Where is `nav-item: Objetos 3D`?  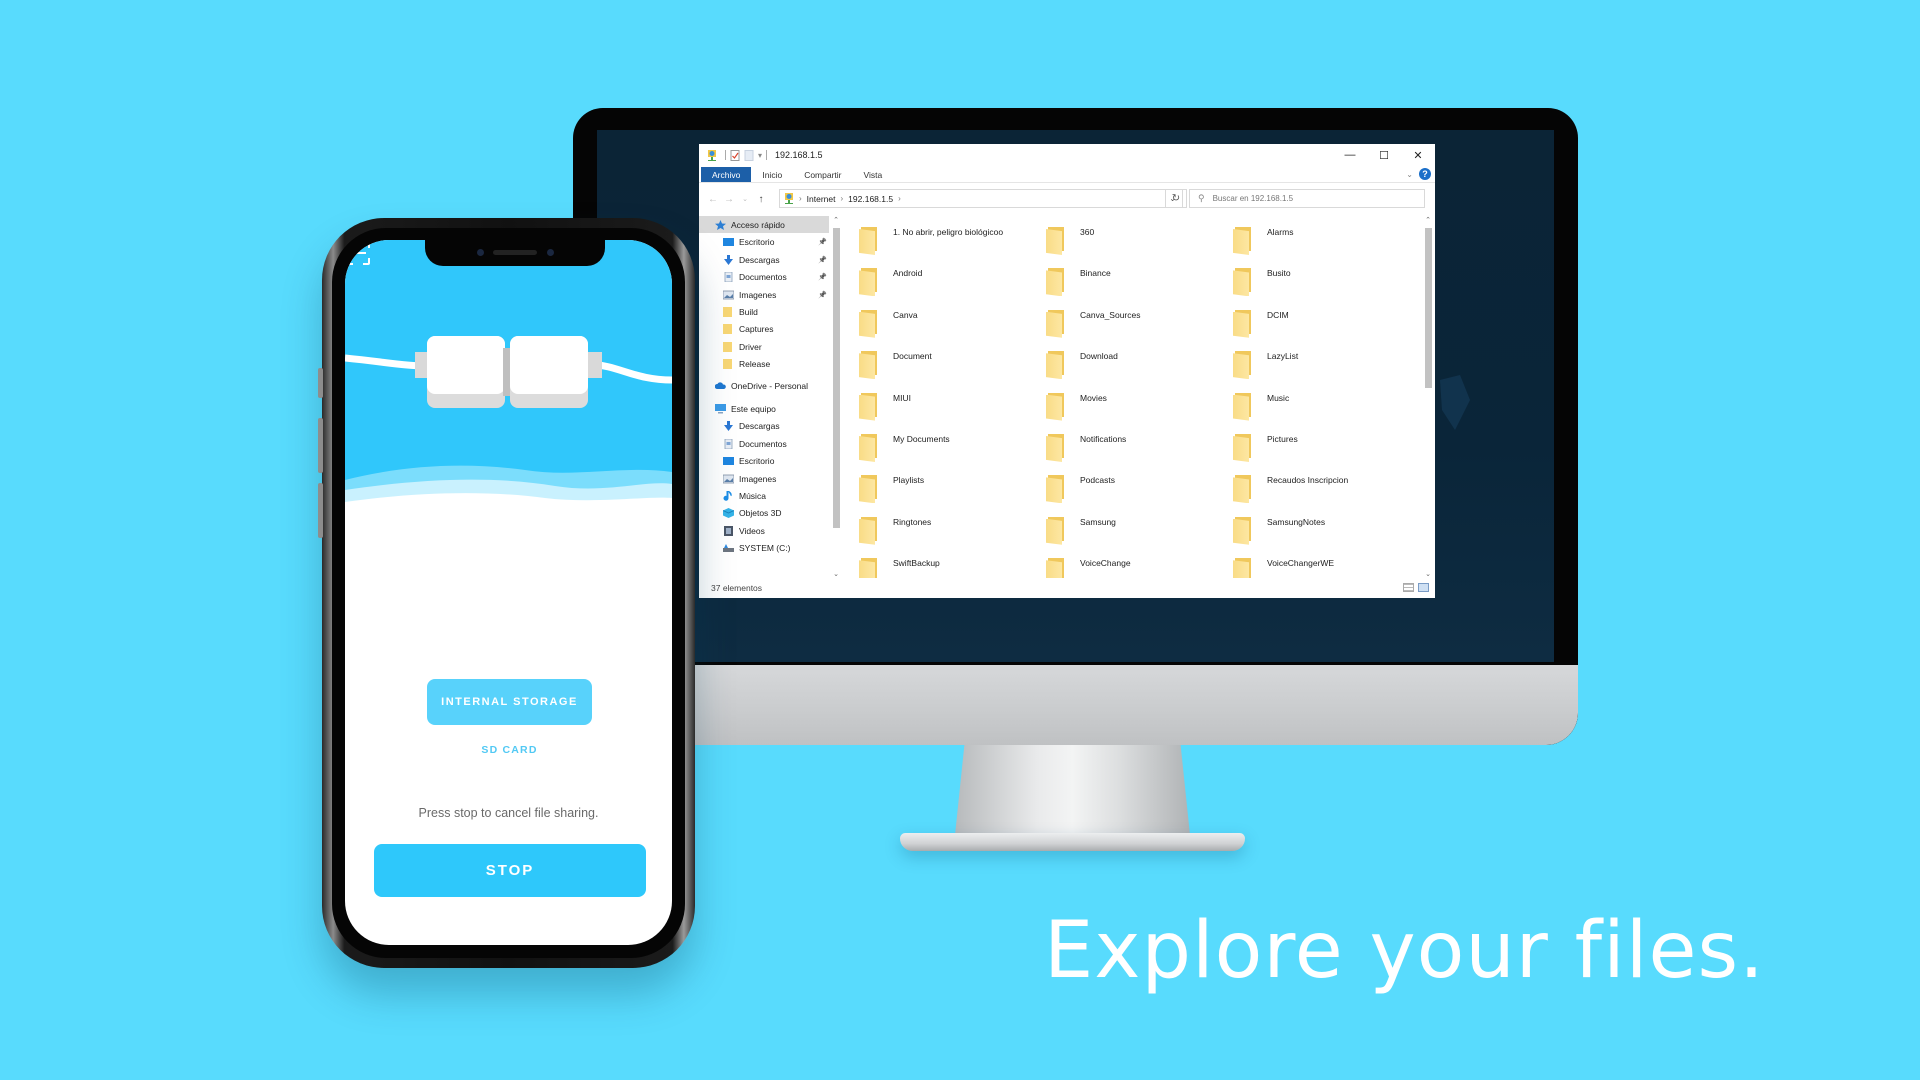
nav-item: Objetos 3D is located at coordinates (764, 512).